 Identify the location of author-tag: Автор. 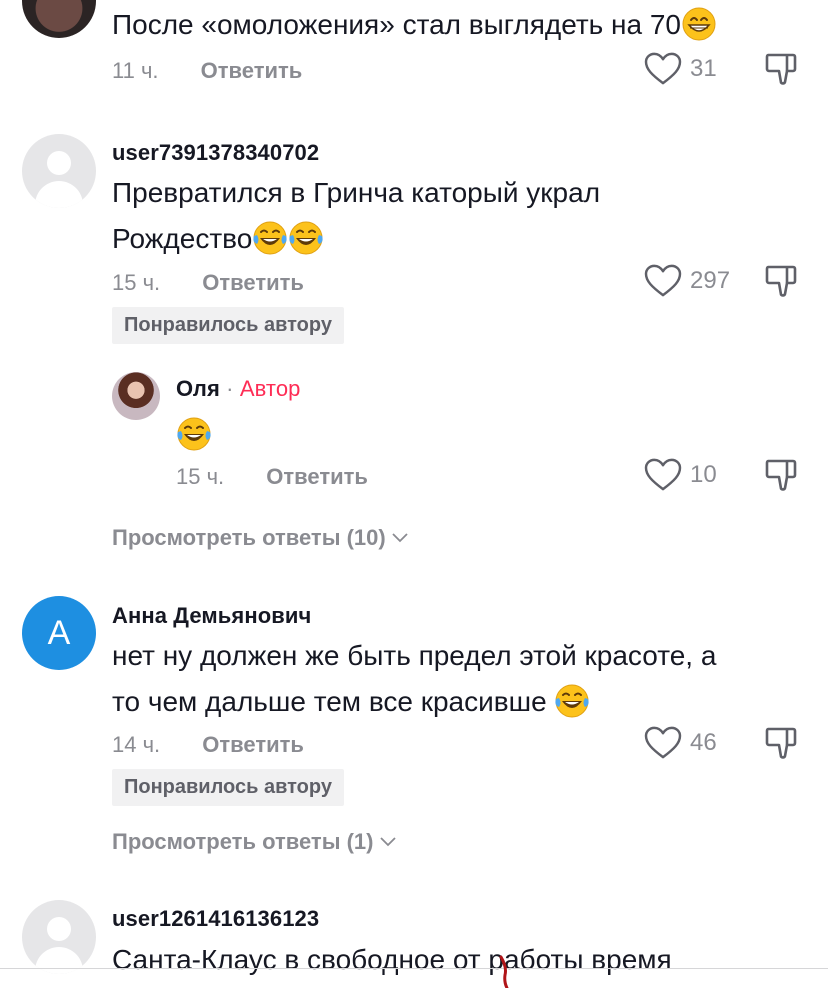
(270, 388).